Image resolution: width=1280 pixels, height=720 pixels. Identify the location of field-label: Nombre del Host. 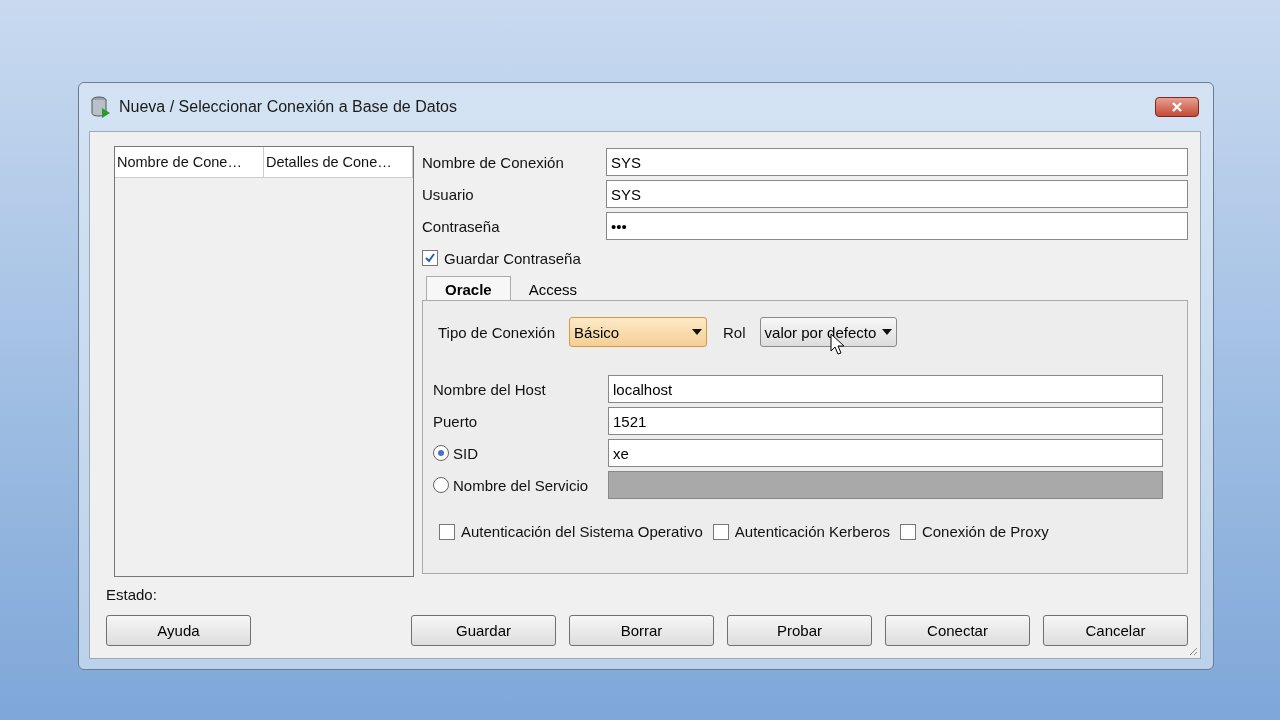
(489, 389).